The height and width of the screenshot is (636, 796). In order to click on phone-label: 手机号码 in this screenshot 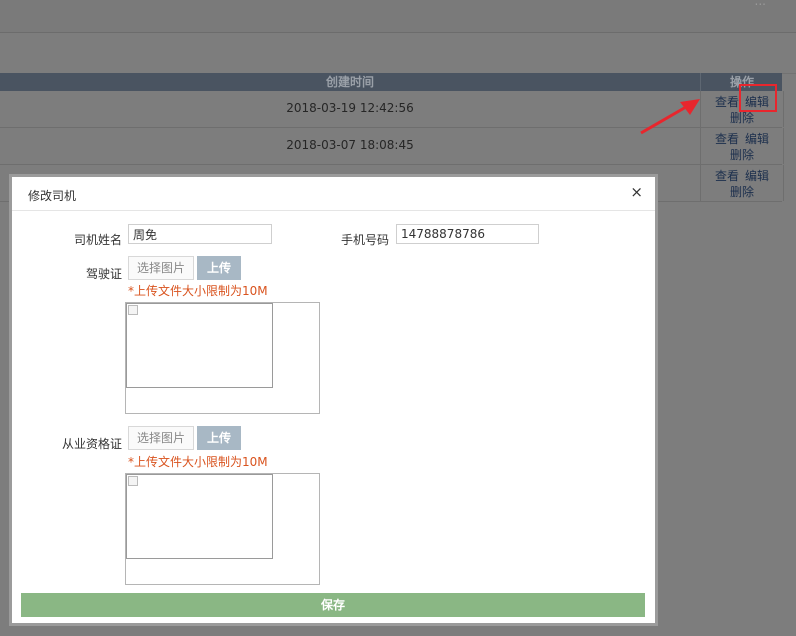, I will do `click(364, 240)`.